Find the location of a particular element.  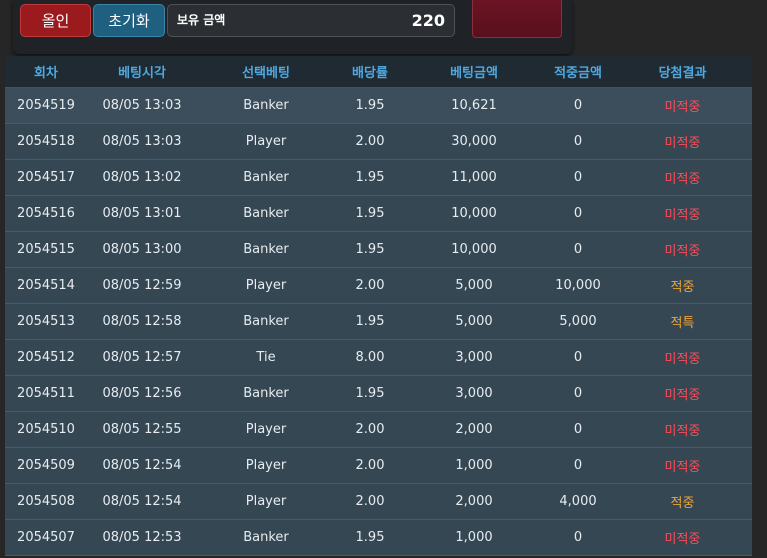

header-choice: 선택베팅 is located at coordinates (266, 72).